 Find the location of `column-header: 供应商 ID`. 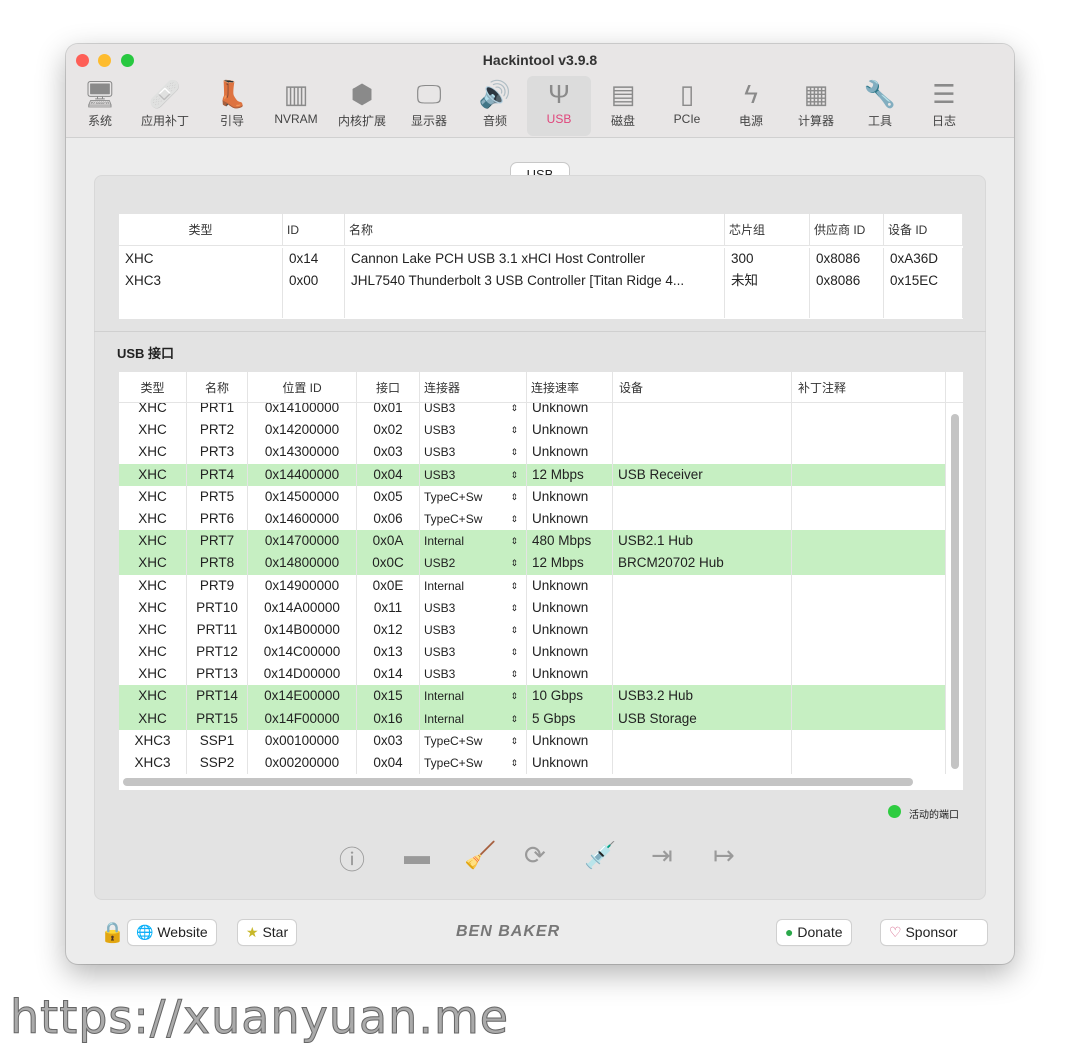

column-header: 供应商 ID is located at coordinates (847, 229).